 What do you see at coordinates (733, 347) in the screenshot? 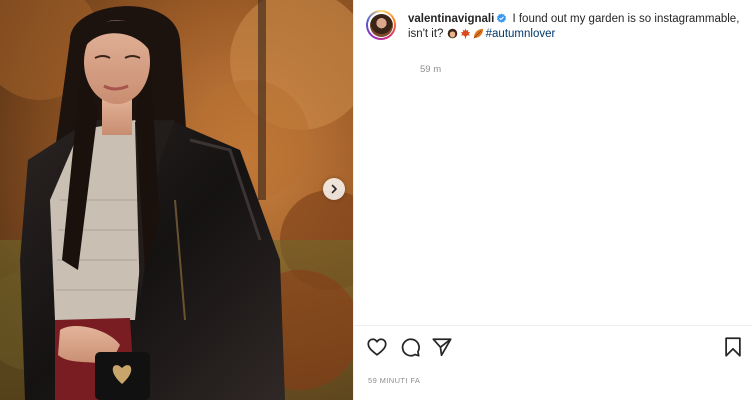
I see `bookmark-icon` at bounding box center [733, 347].